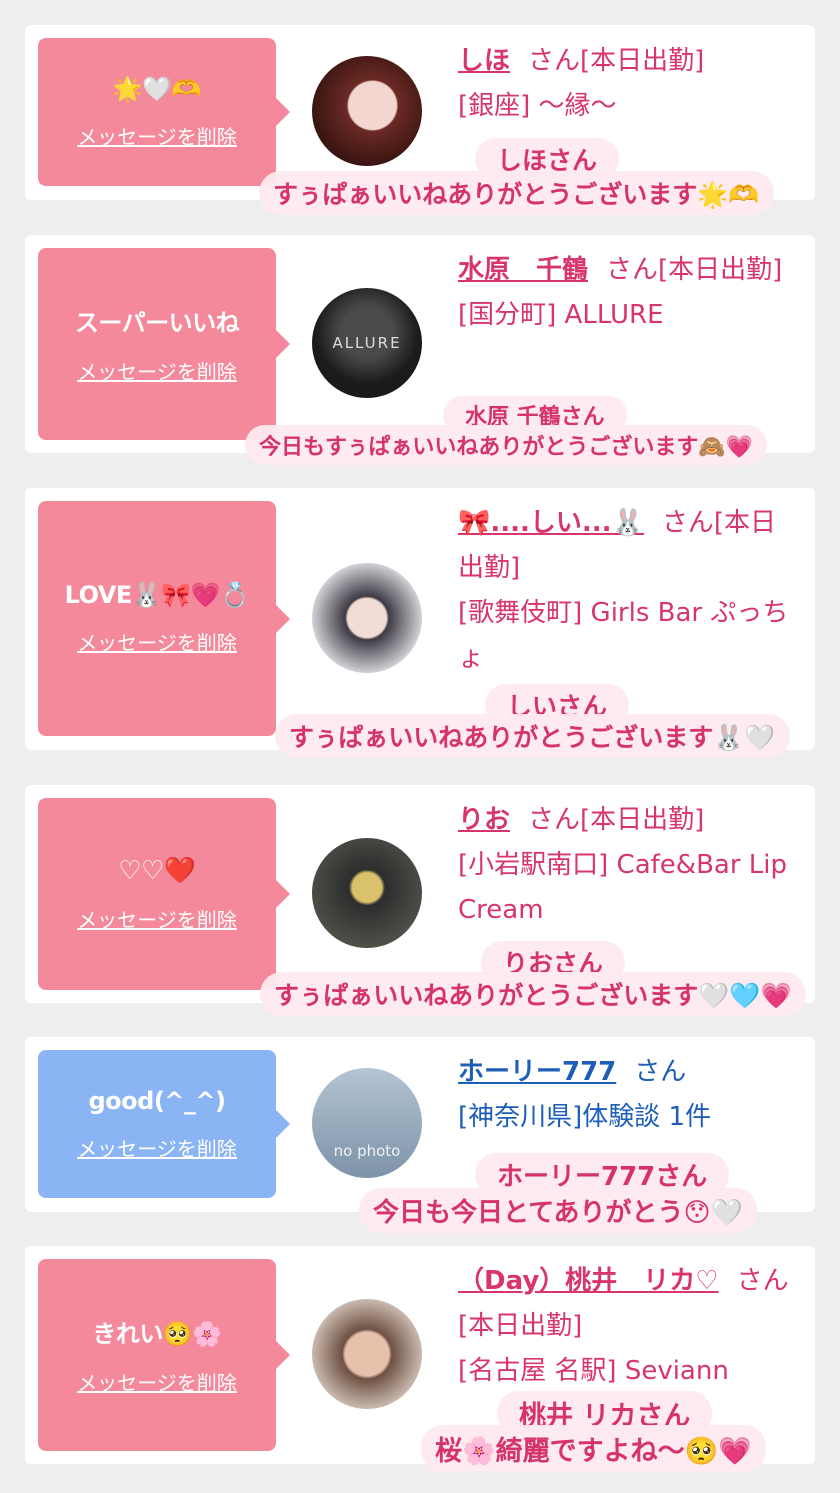 This screenshot has width=840, height=1493. Describe the element at coordinates (558, 1210) in the screenshot. I see `overlay-text-caption: 今日も今日とてありがとう😯🤍` at that location.